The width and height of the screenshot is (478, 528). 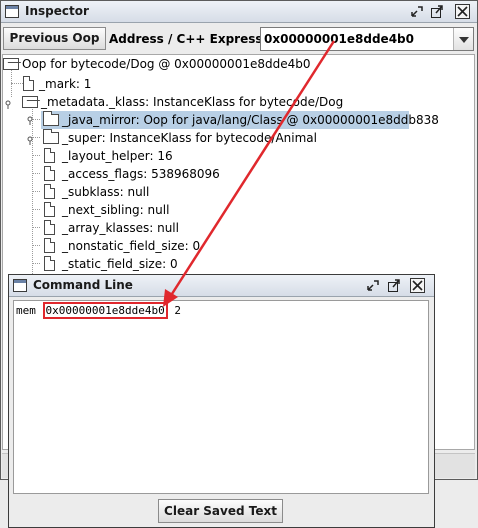 What do you see at coordinates (238, 192) in the screenshot?
I see `tree-row: _subklass: null` at bounding box center [238, 192].